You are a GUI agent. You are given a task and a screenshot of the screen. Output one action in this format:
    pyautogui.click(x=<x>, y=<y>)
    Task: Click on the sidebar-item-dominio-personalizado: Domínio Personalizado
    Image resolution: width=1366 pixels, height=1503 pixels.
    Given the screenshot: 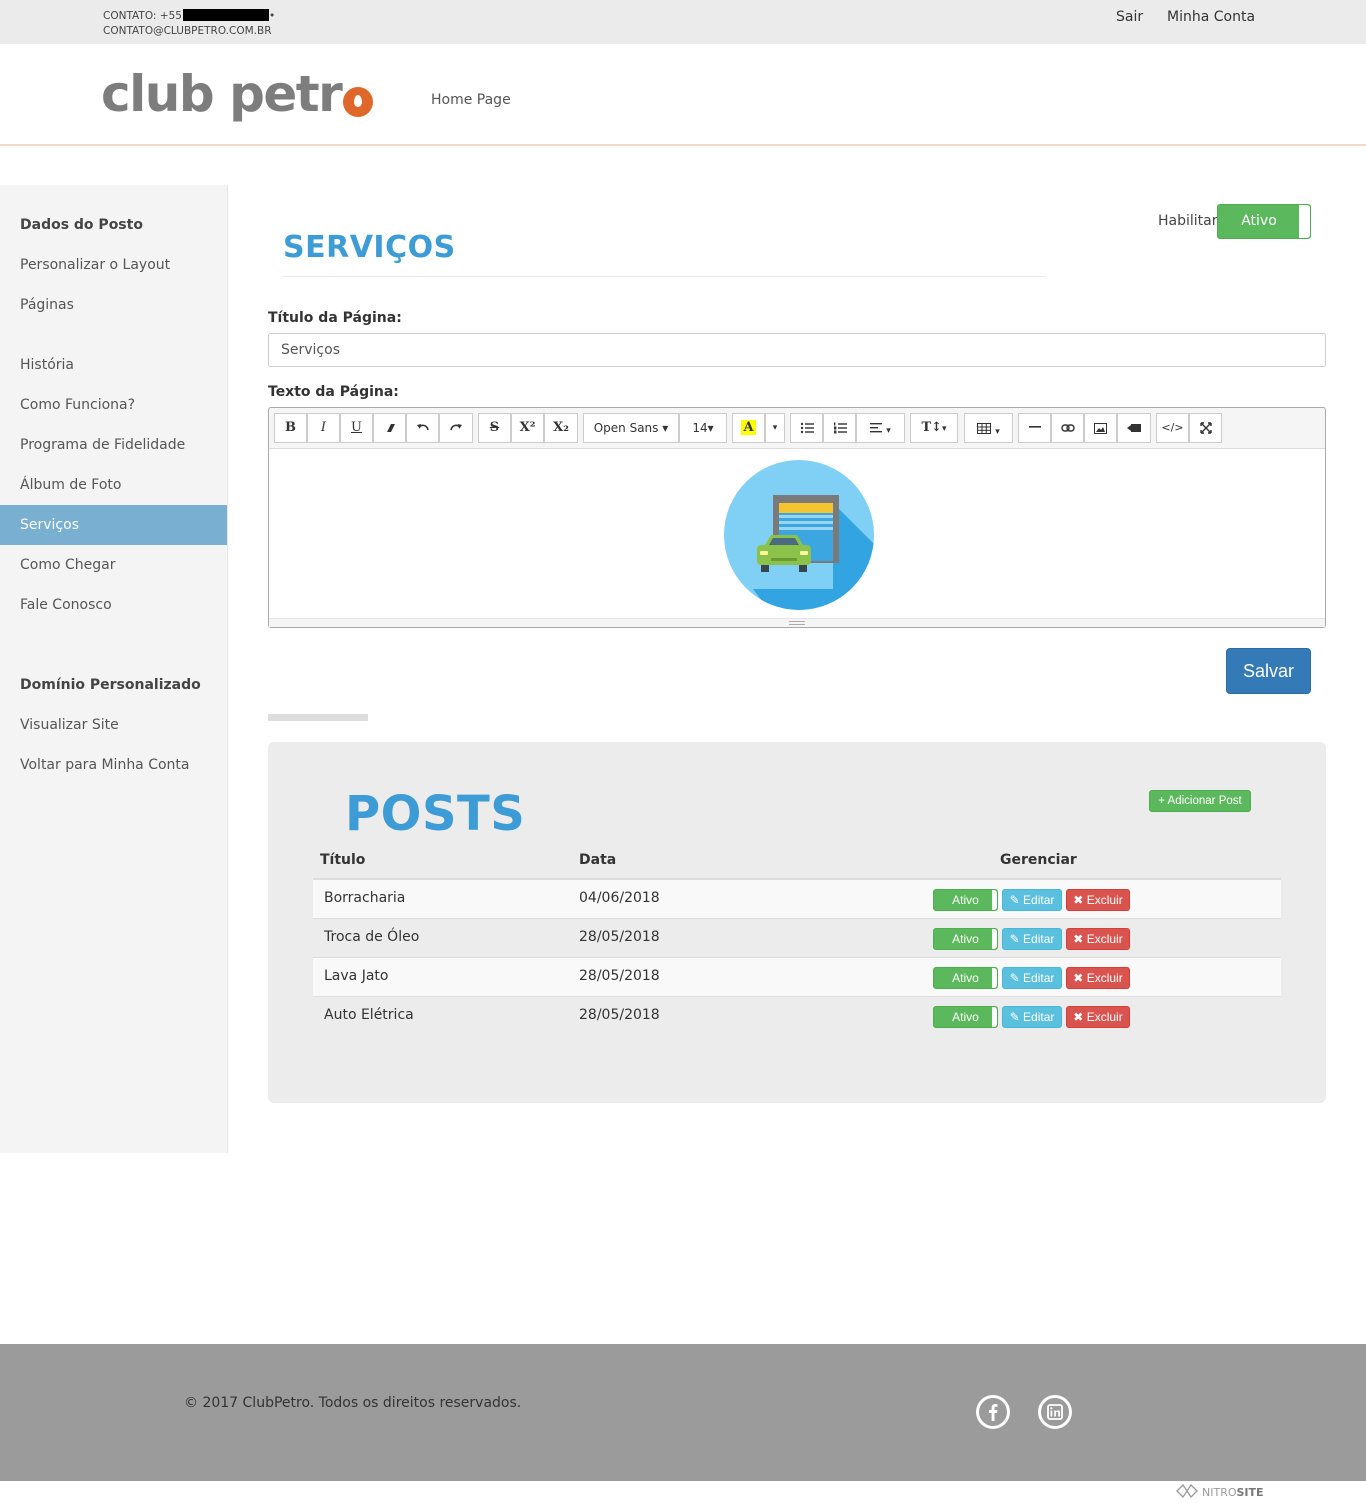 What is the action you would take?
    pyautogui.click(x=113, y=685)
    